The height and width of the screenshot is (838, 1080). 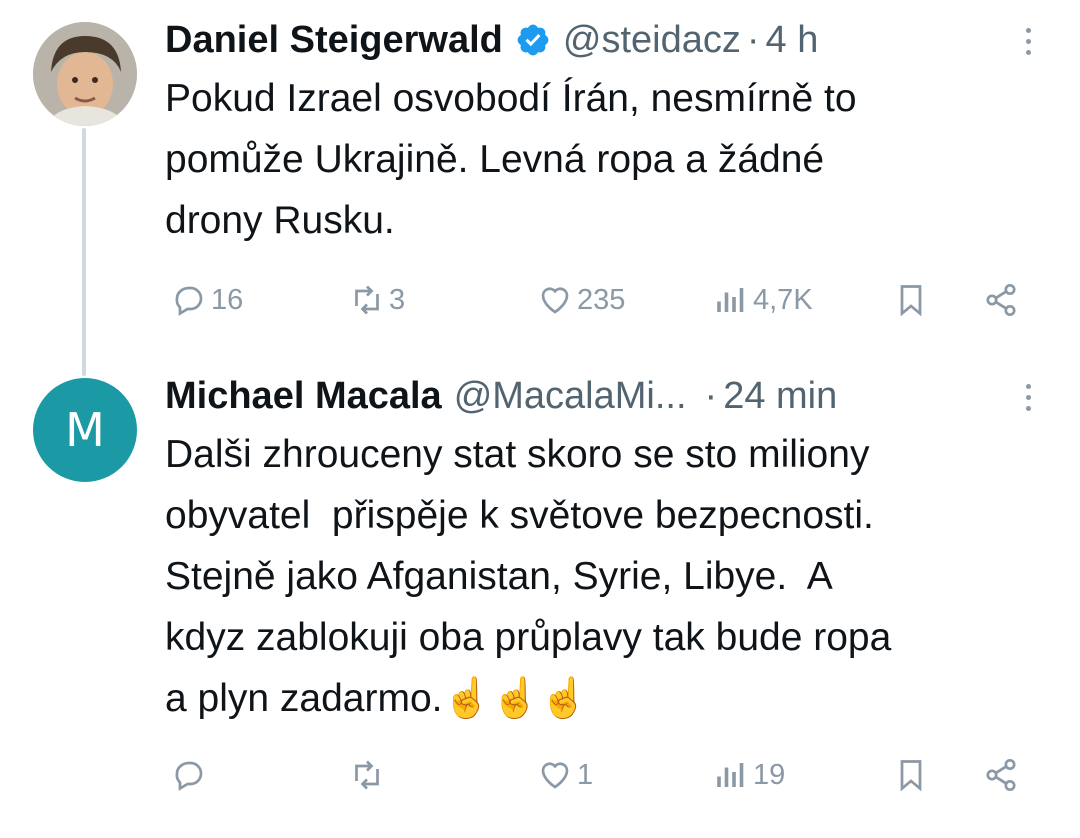 What do you see at coordinates (533, 40) in the screenshot?
I see `verified-badge-icon` at bounding box center [533, 40].